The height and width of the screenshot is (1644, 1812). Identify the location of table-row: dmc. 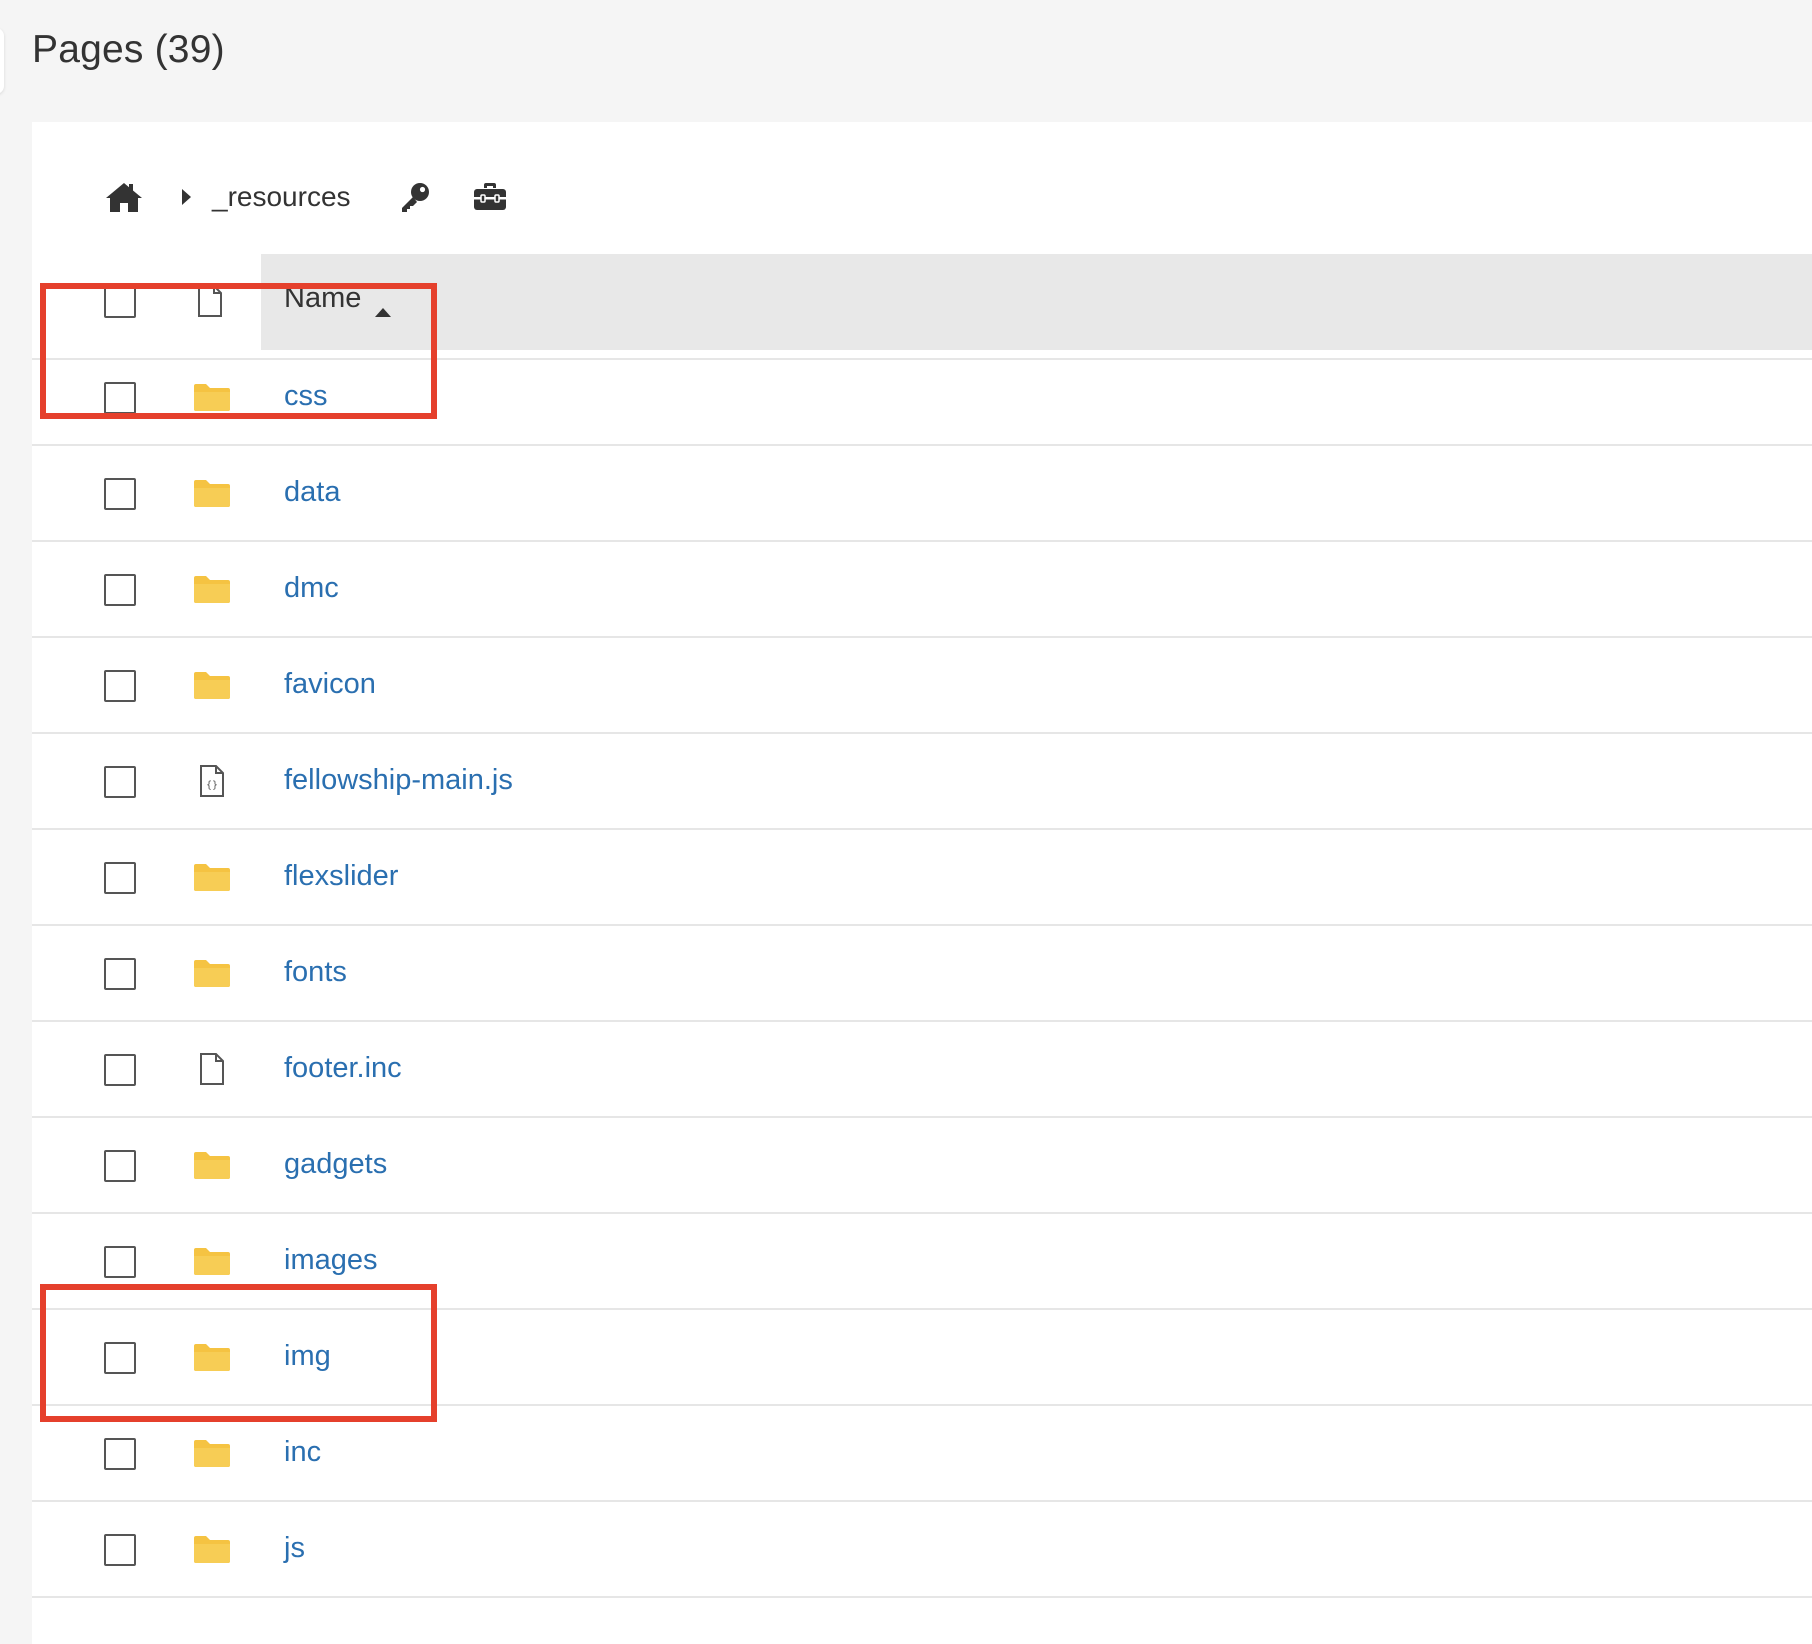
(922, 590).